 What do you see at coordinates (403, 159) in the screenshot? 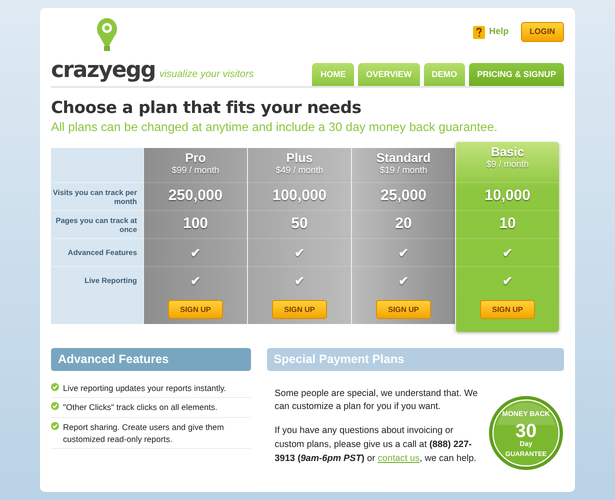
I see `plan-name: Standard` at bounding box center [403, 159].